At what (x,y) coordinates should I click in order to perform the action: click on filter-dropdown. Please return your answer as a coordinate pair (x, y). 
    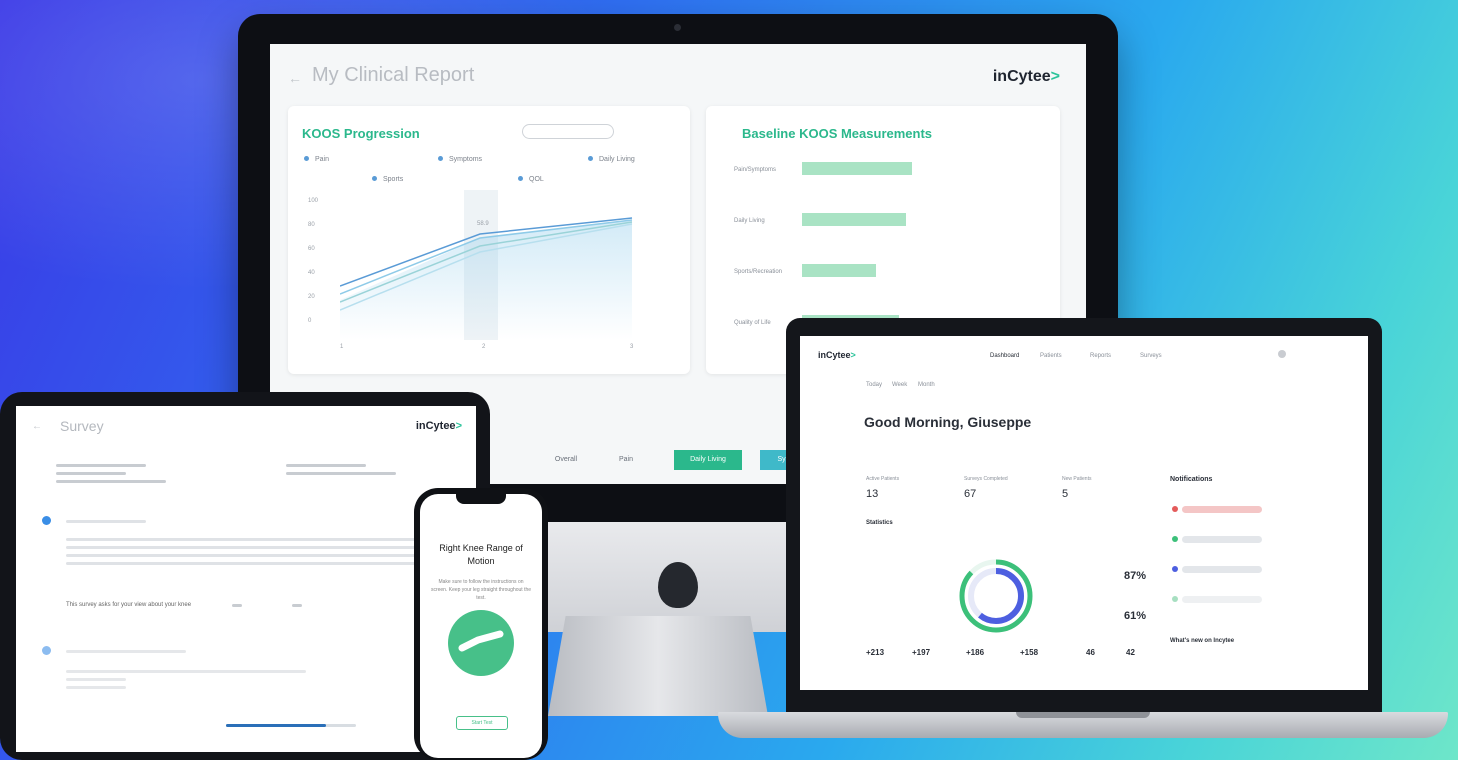
    Looking at the image, I should click on (568, 131).